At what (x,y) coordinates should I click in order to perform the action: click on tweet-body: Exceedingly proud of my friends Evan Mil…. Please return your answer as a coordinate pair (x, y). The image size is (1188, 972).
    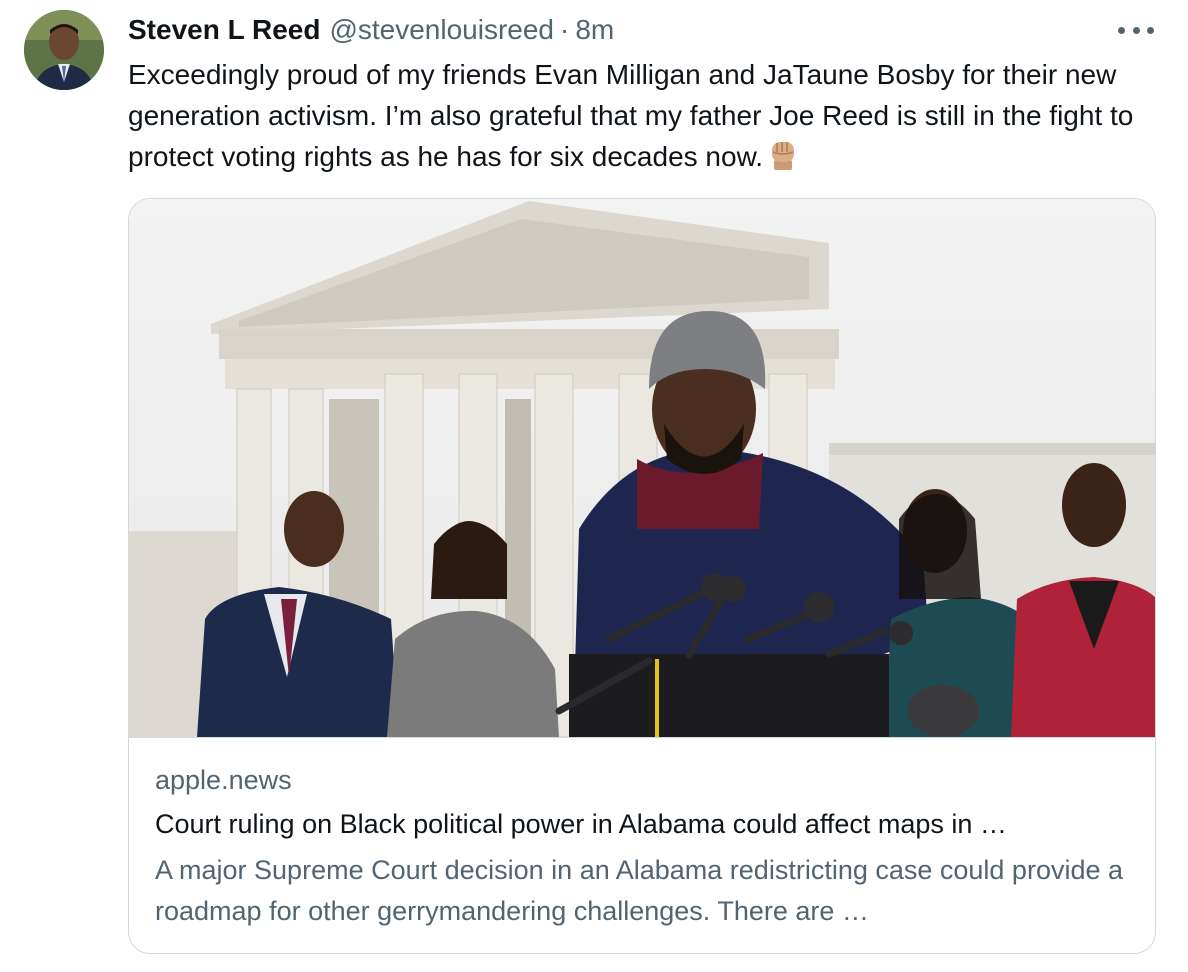
    Looking at the image, I should click on (648, 119).